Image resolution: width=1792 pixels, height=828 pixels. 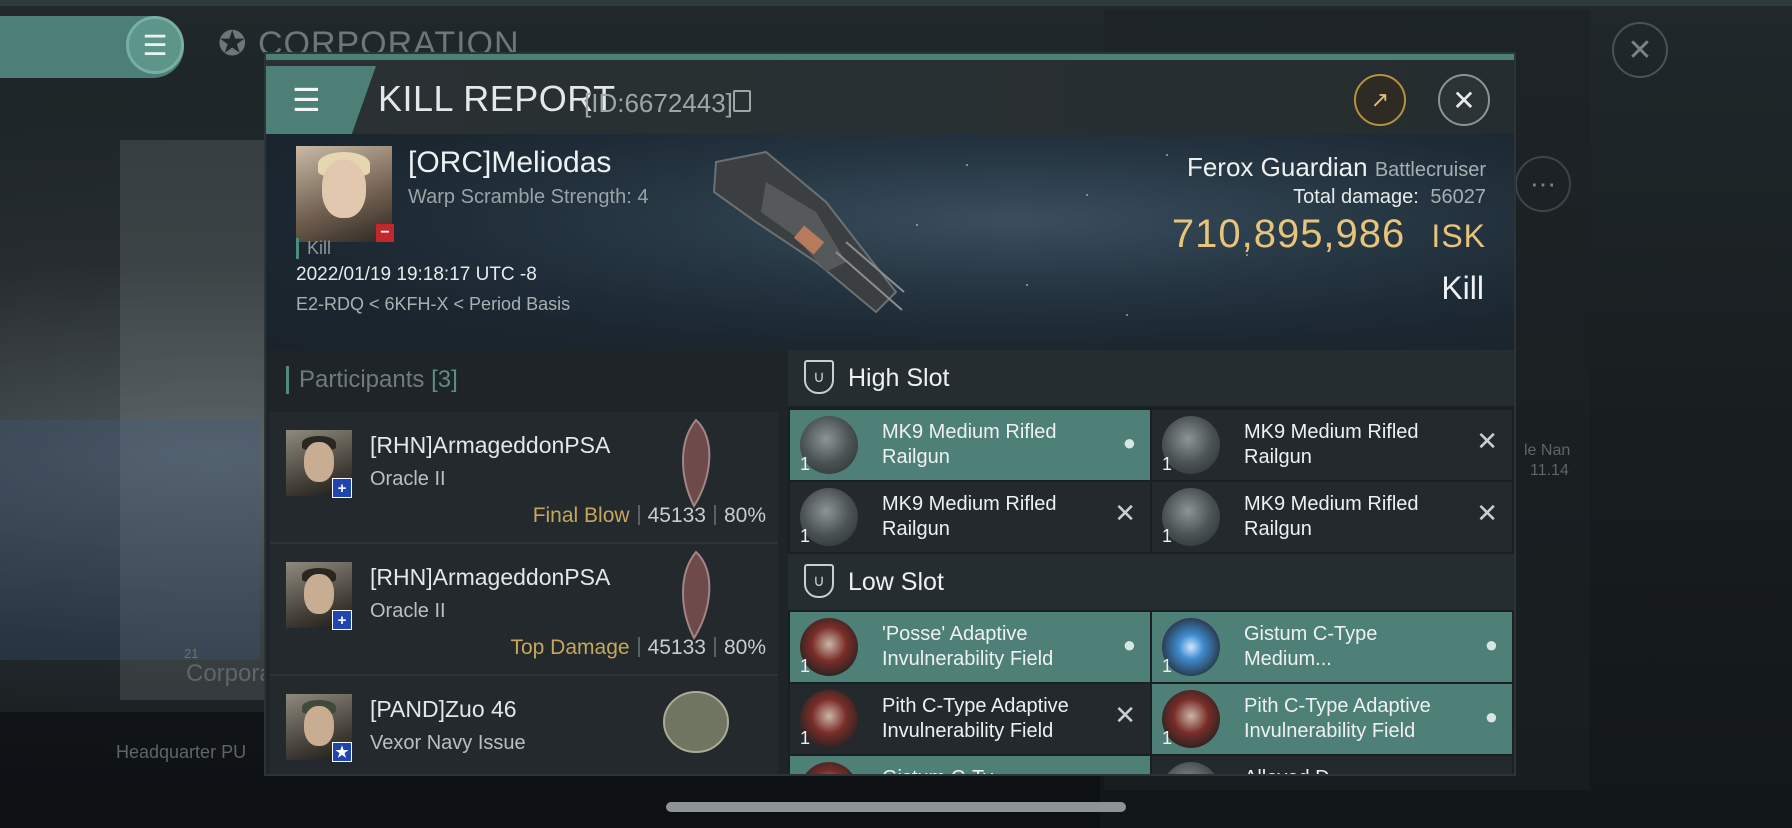 I want to click on total-damage: Total damage: 56027, so click(x=1389, y=197).